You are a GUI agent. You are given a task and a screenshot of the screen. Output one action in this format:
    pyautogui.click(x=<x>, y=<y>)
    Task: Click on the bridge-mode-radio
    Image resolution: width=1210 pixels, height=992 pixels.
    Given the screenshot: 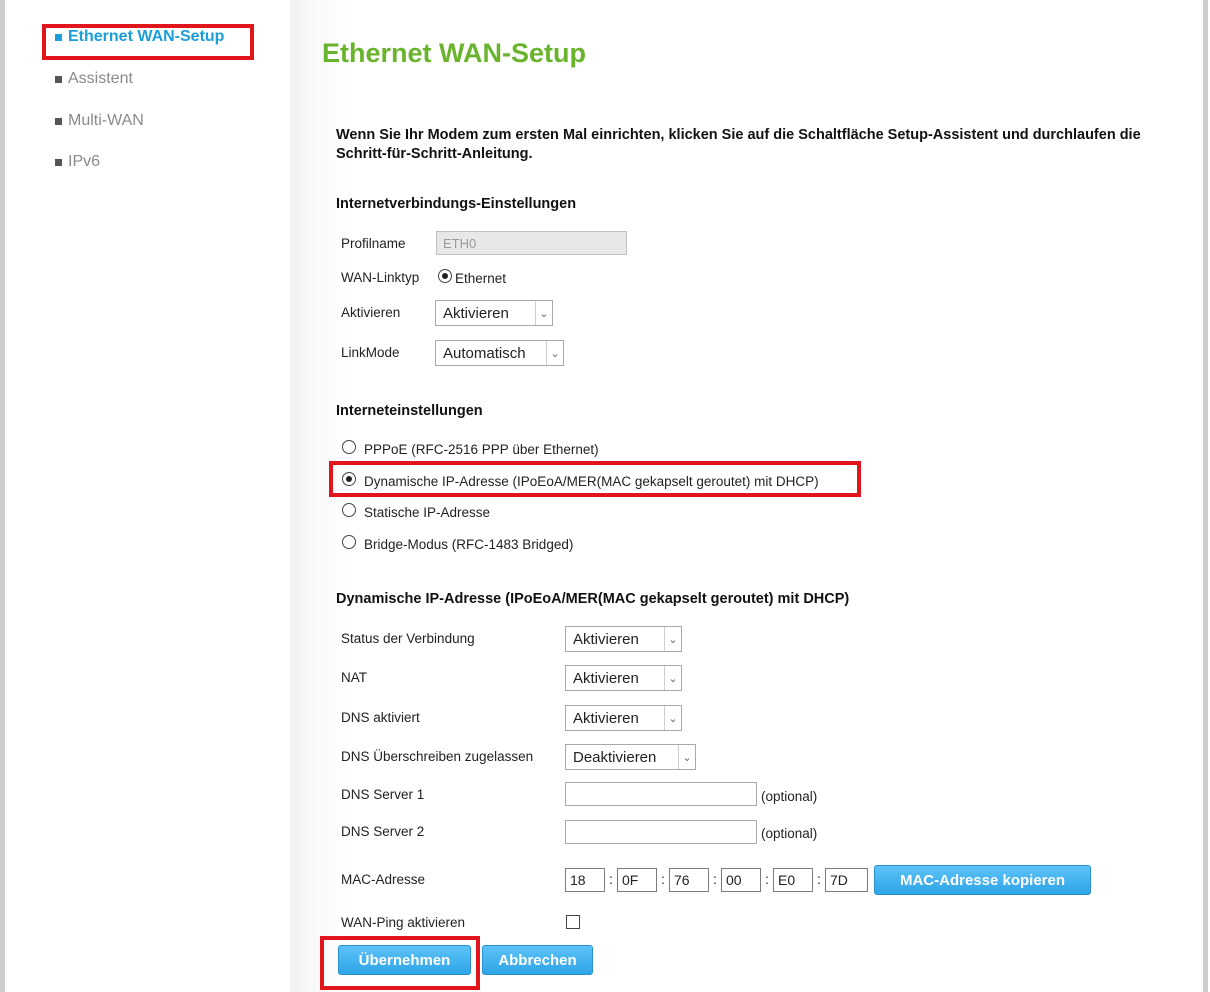 What is the action you would take?
    pyautogui.click(x=349, y=542)
    